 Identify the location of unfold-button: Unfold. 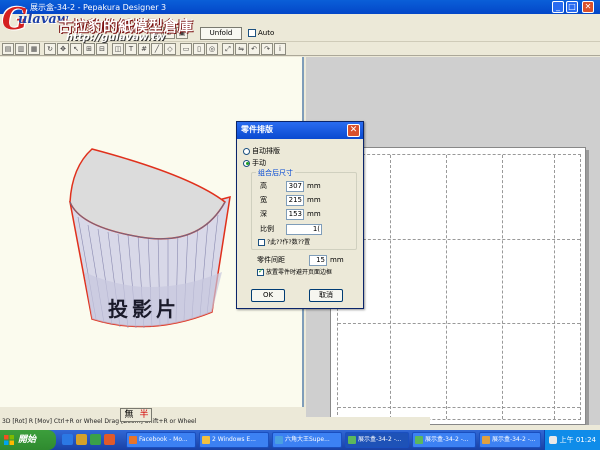
(221, 33).